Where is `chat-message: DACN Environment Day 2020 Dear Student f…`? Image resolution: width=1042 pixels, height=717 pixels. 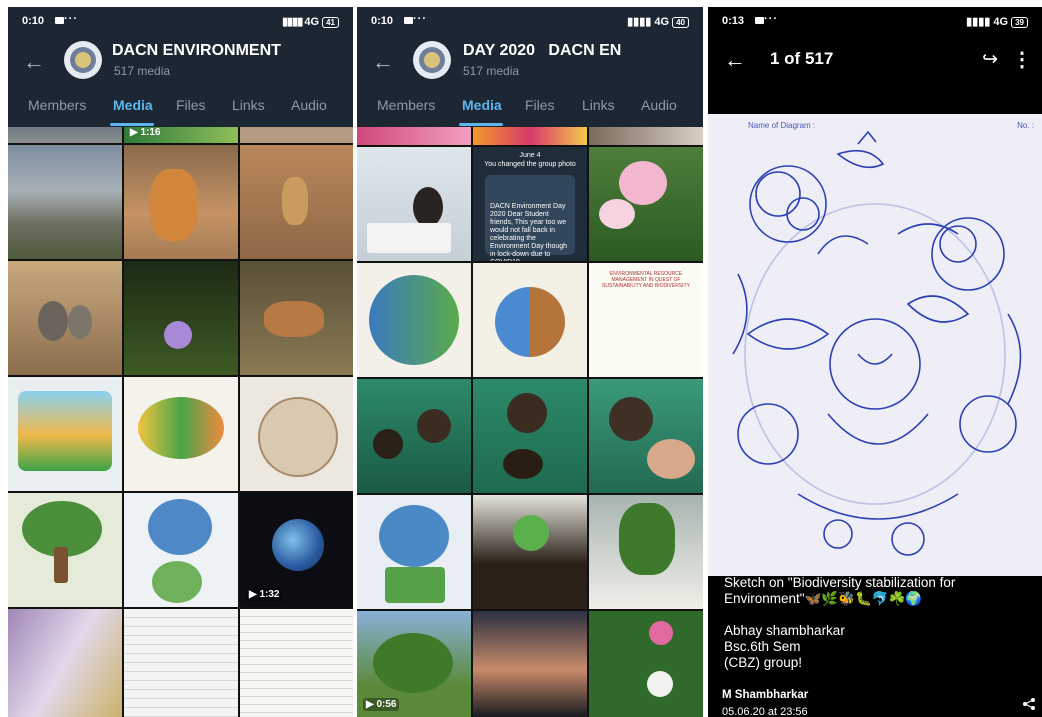
chat-message: DACN Environment Day 2020 Dear Student f… is located at coordinates (530, 218).